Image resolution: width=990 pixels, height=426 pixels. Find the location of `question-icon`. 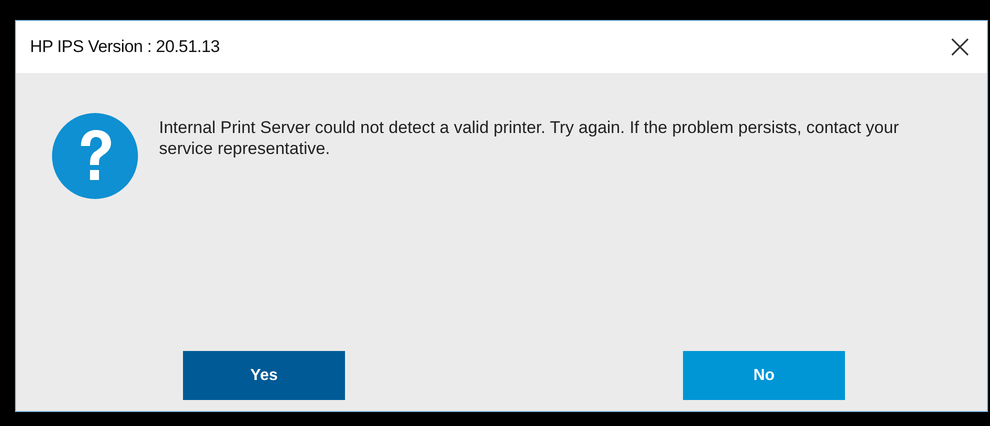

question-icon is located at coordinates (95, 156).